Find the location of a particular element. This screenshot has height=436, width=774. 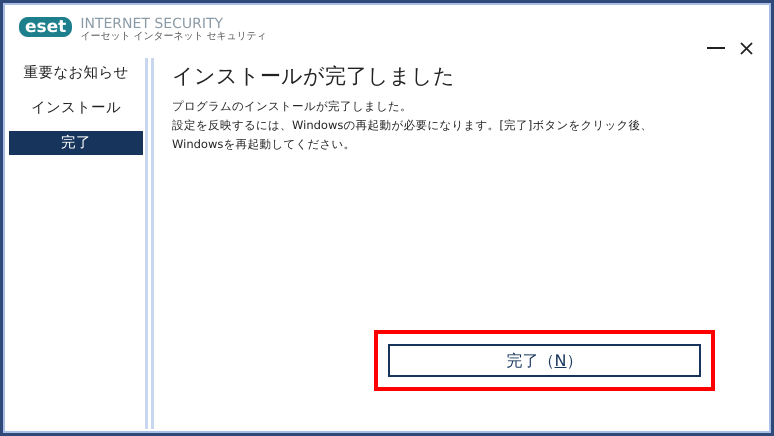

message-text: プログラムのインストールが完了しました。 is located at coordinates (292, 106).